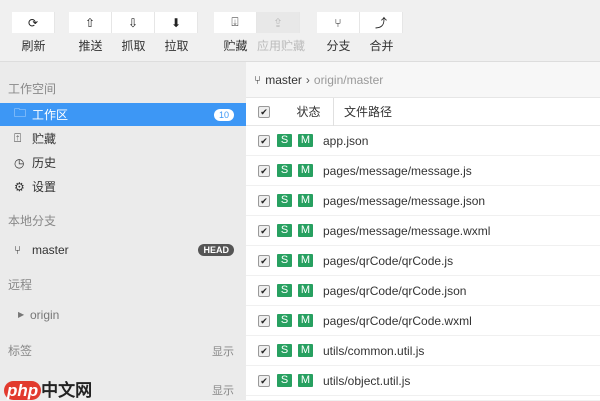 The width and height of the screenshot is (600, 401). What do you see at coordinates (123, 162) in the screenshot?
I see `sidebar-item-2: ◷ 历史` at bounding box center [123, 162].